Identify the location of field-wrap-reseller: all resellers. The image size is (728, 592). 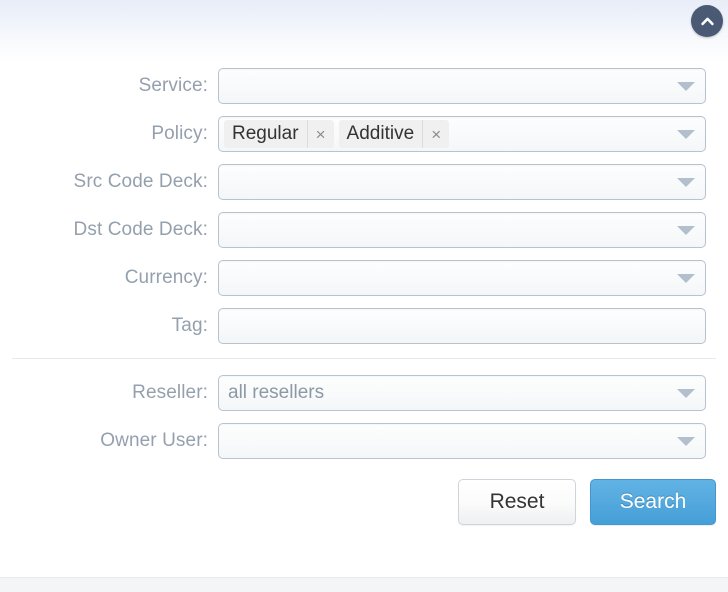
(462, 393).